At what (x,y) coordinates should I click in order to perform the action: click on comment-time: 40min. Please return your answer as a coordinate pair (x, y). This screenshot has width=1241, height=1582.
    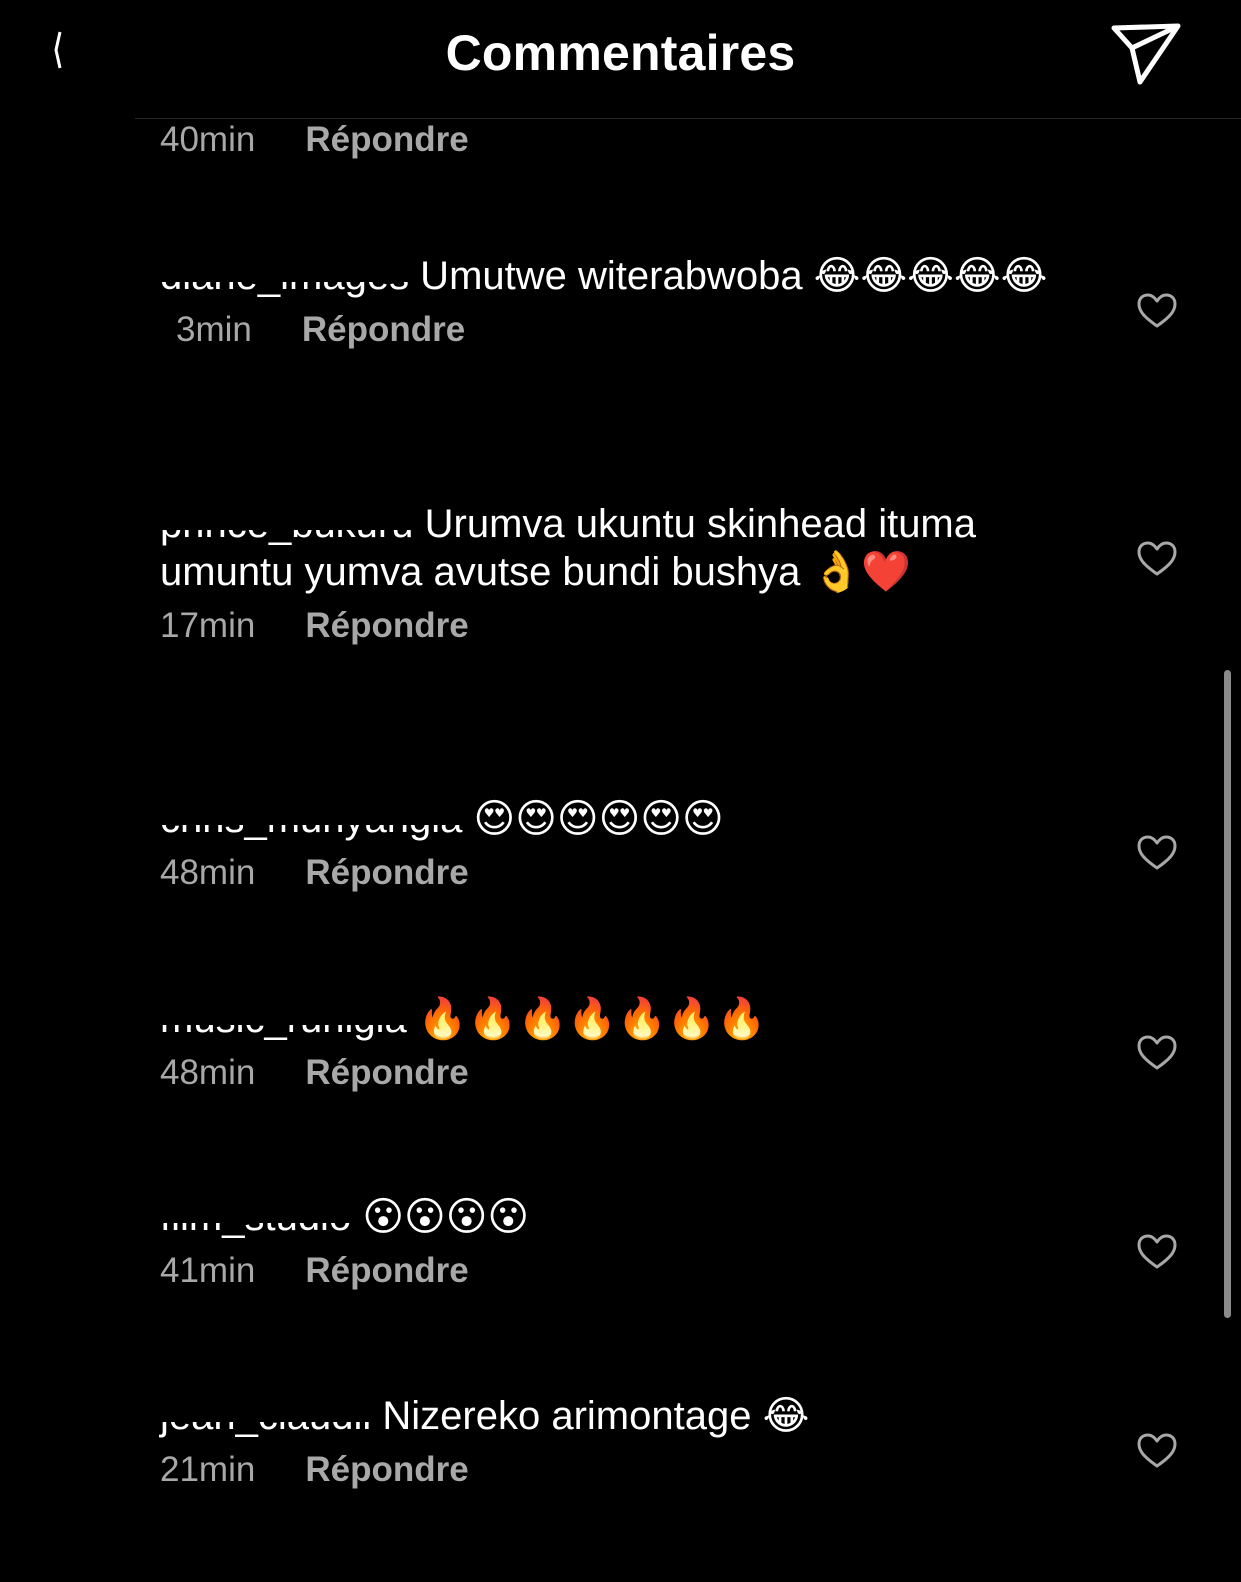
    Looking at the image, I should click on (208, 139).